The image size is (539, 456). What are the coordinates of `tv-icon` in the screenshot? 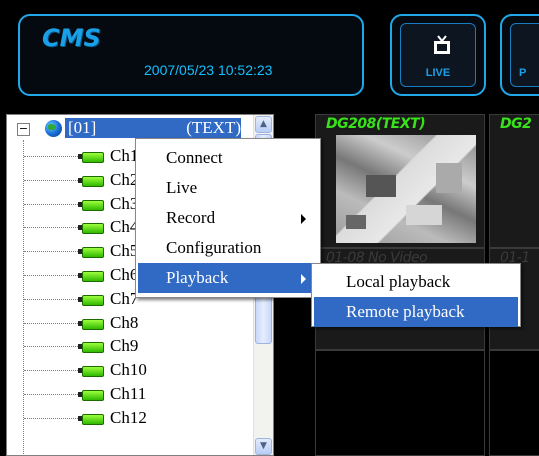 It's located at (442, 44).